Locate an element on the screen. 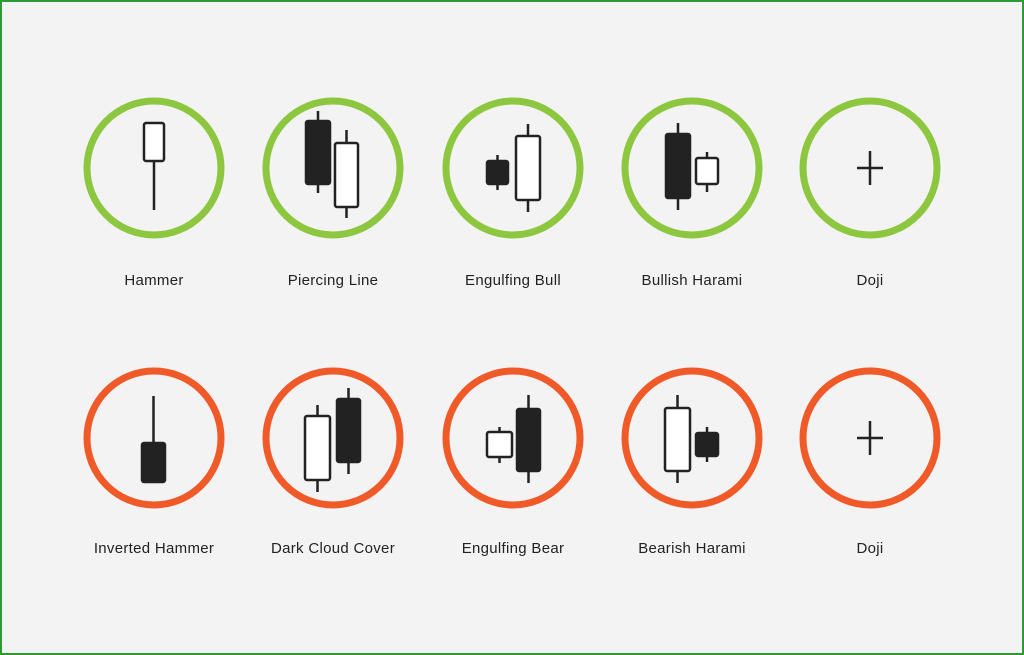 This screenshot has height=655, width=1024. bullish-harami-svg is located at coordinates (692, 168).